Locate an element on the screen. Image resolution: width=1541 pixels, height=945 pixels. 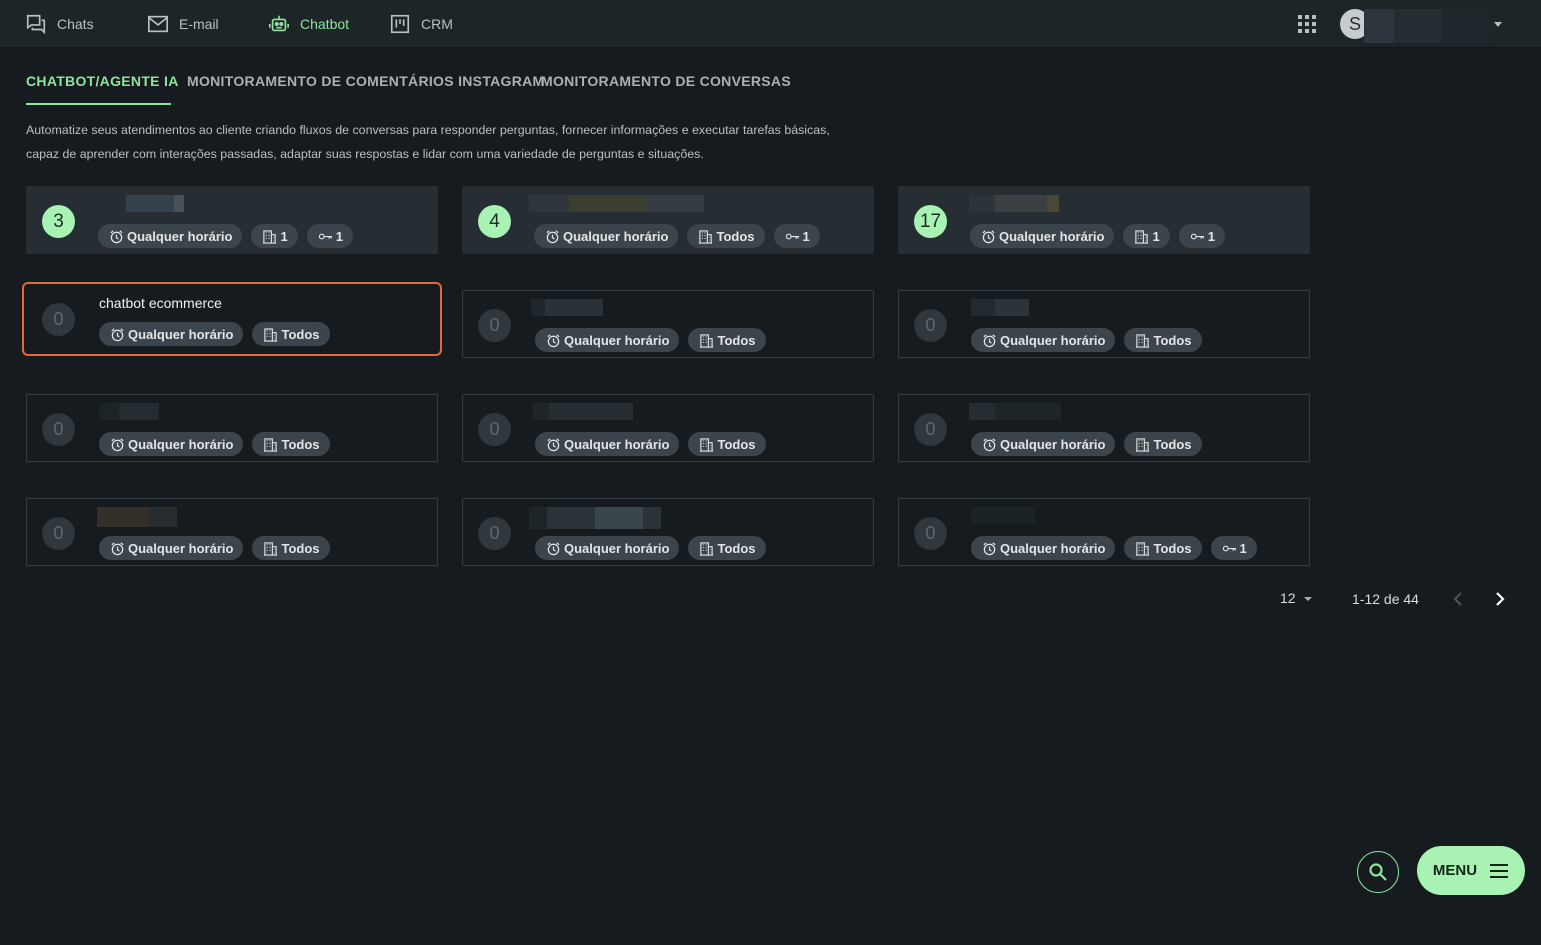
nav-chats: Chats is located at coordinates (59, 24).